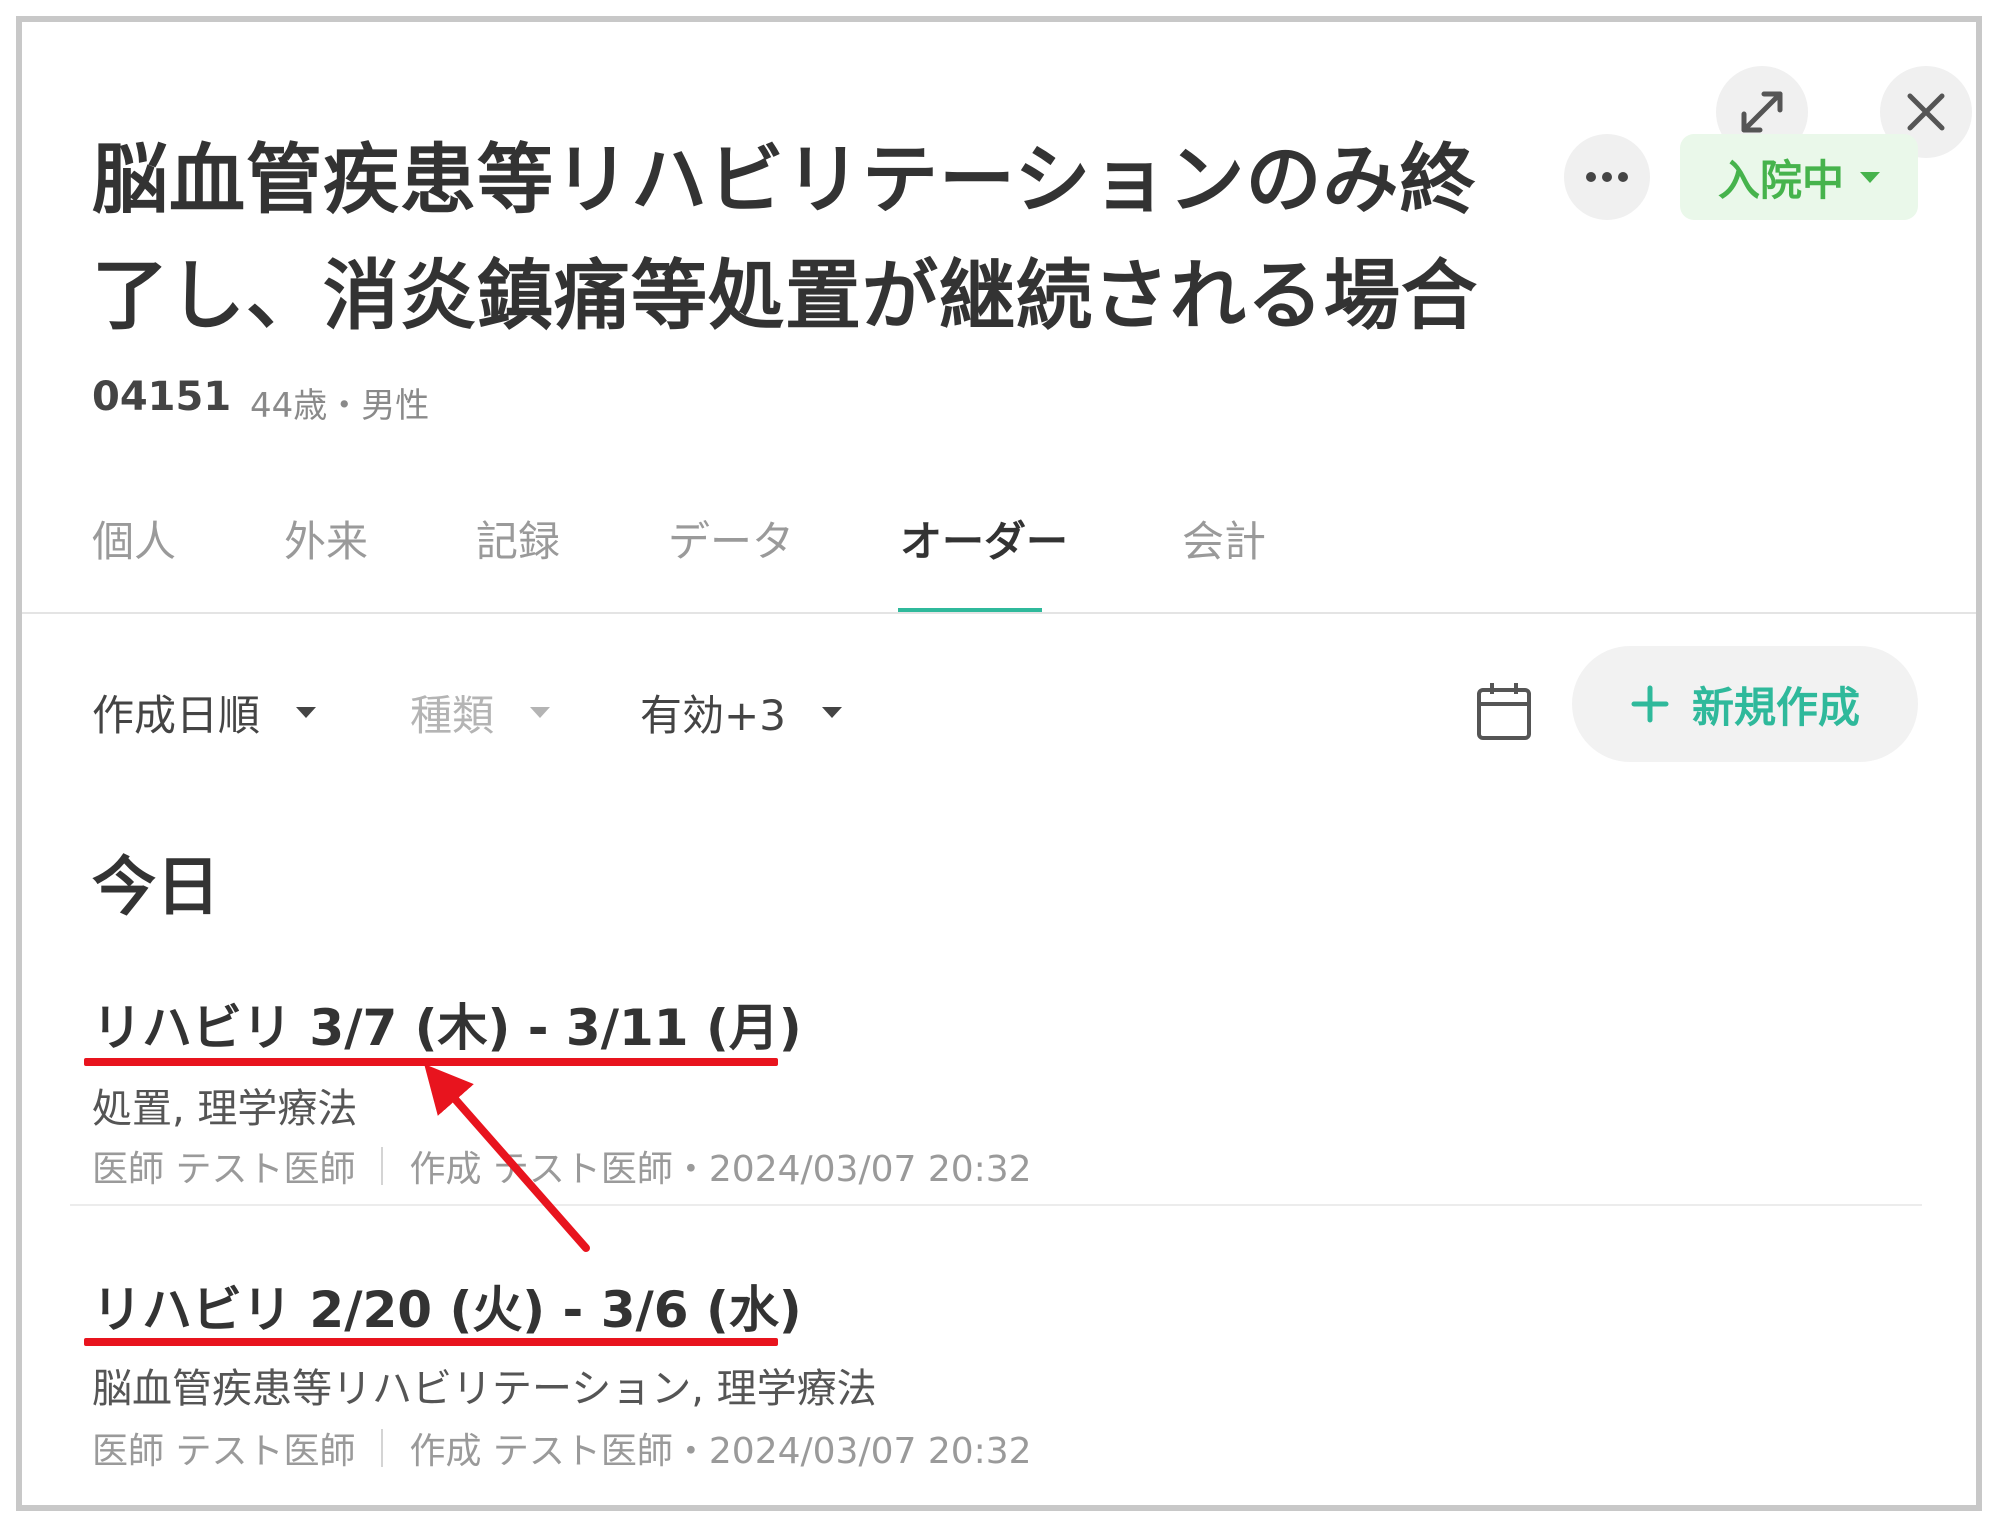 Image resolution: width=2000 pixels, height=1531 pixels. Describe the element at coordinates (507, 1157) in the screenshot. I see `annotation-arrow-icon` at that location.